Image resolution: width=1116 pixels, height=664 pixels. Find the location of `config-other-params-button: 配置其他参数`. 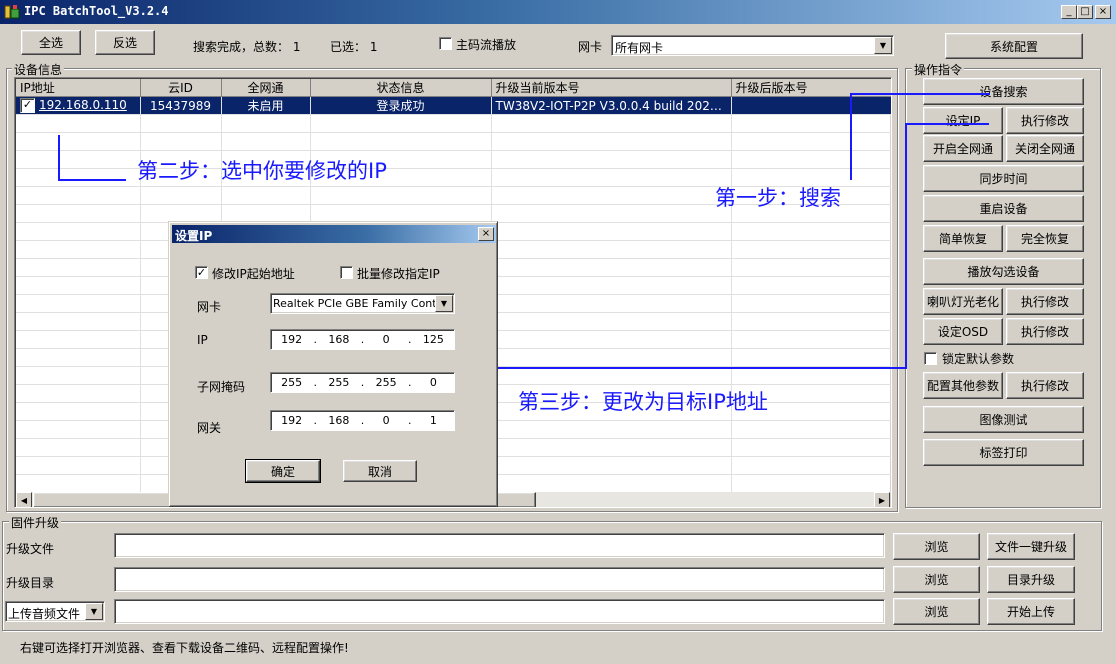

config-other-params-button: 配置其他参数 is located at coordinates (963, 385).